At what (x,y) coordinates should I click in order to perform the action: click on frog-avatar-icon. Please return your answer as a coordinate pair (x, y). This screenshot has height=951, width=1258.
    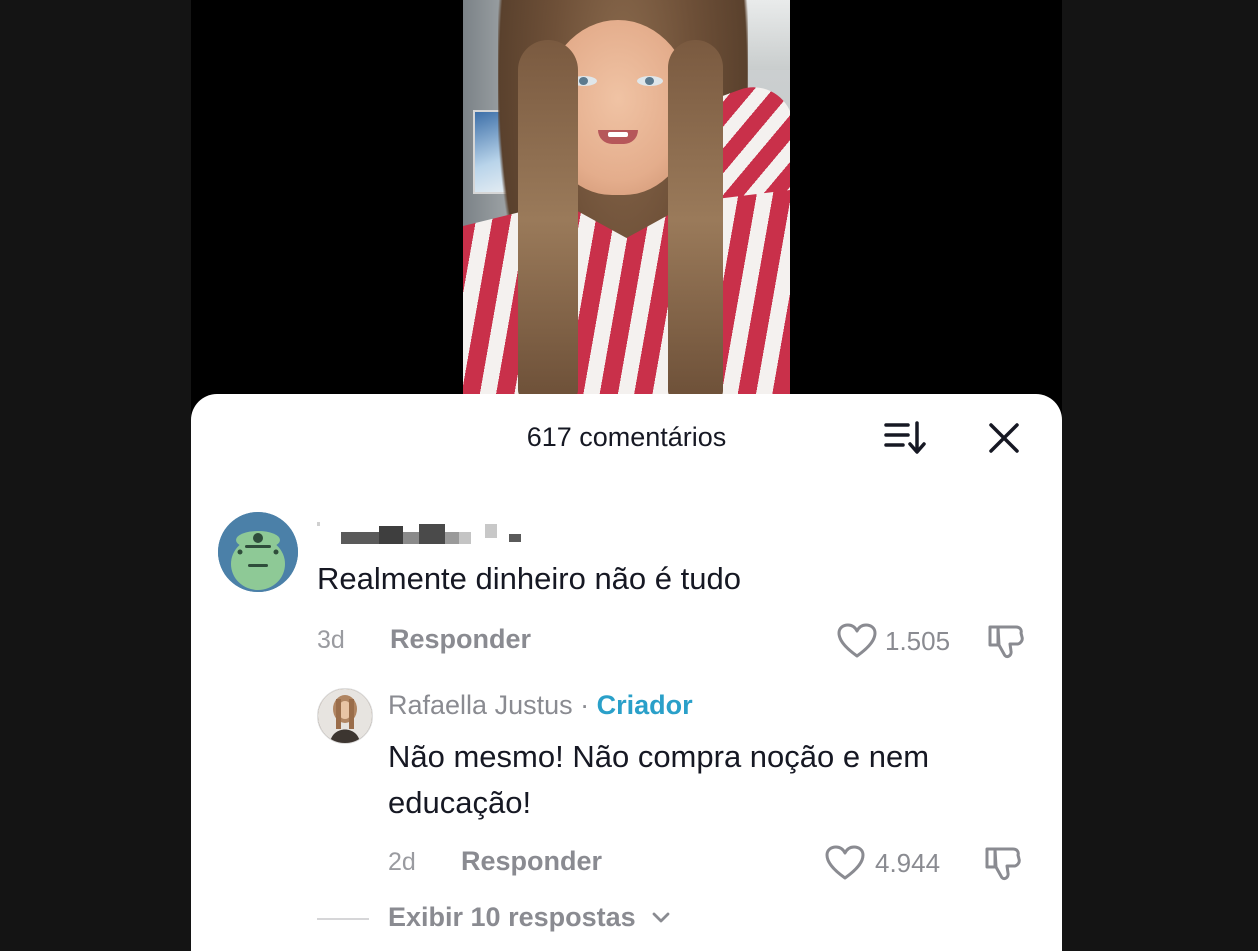
    Looking at the image, I should click on (258, 552).